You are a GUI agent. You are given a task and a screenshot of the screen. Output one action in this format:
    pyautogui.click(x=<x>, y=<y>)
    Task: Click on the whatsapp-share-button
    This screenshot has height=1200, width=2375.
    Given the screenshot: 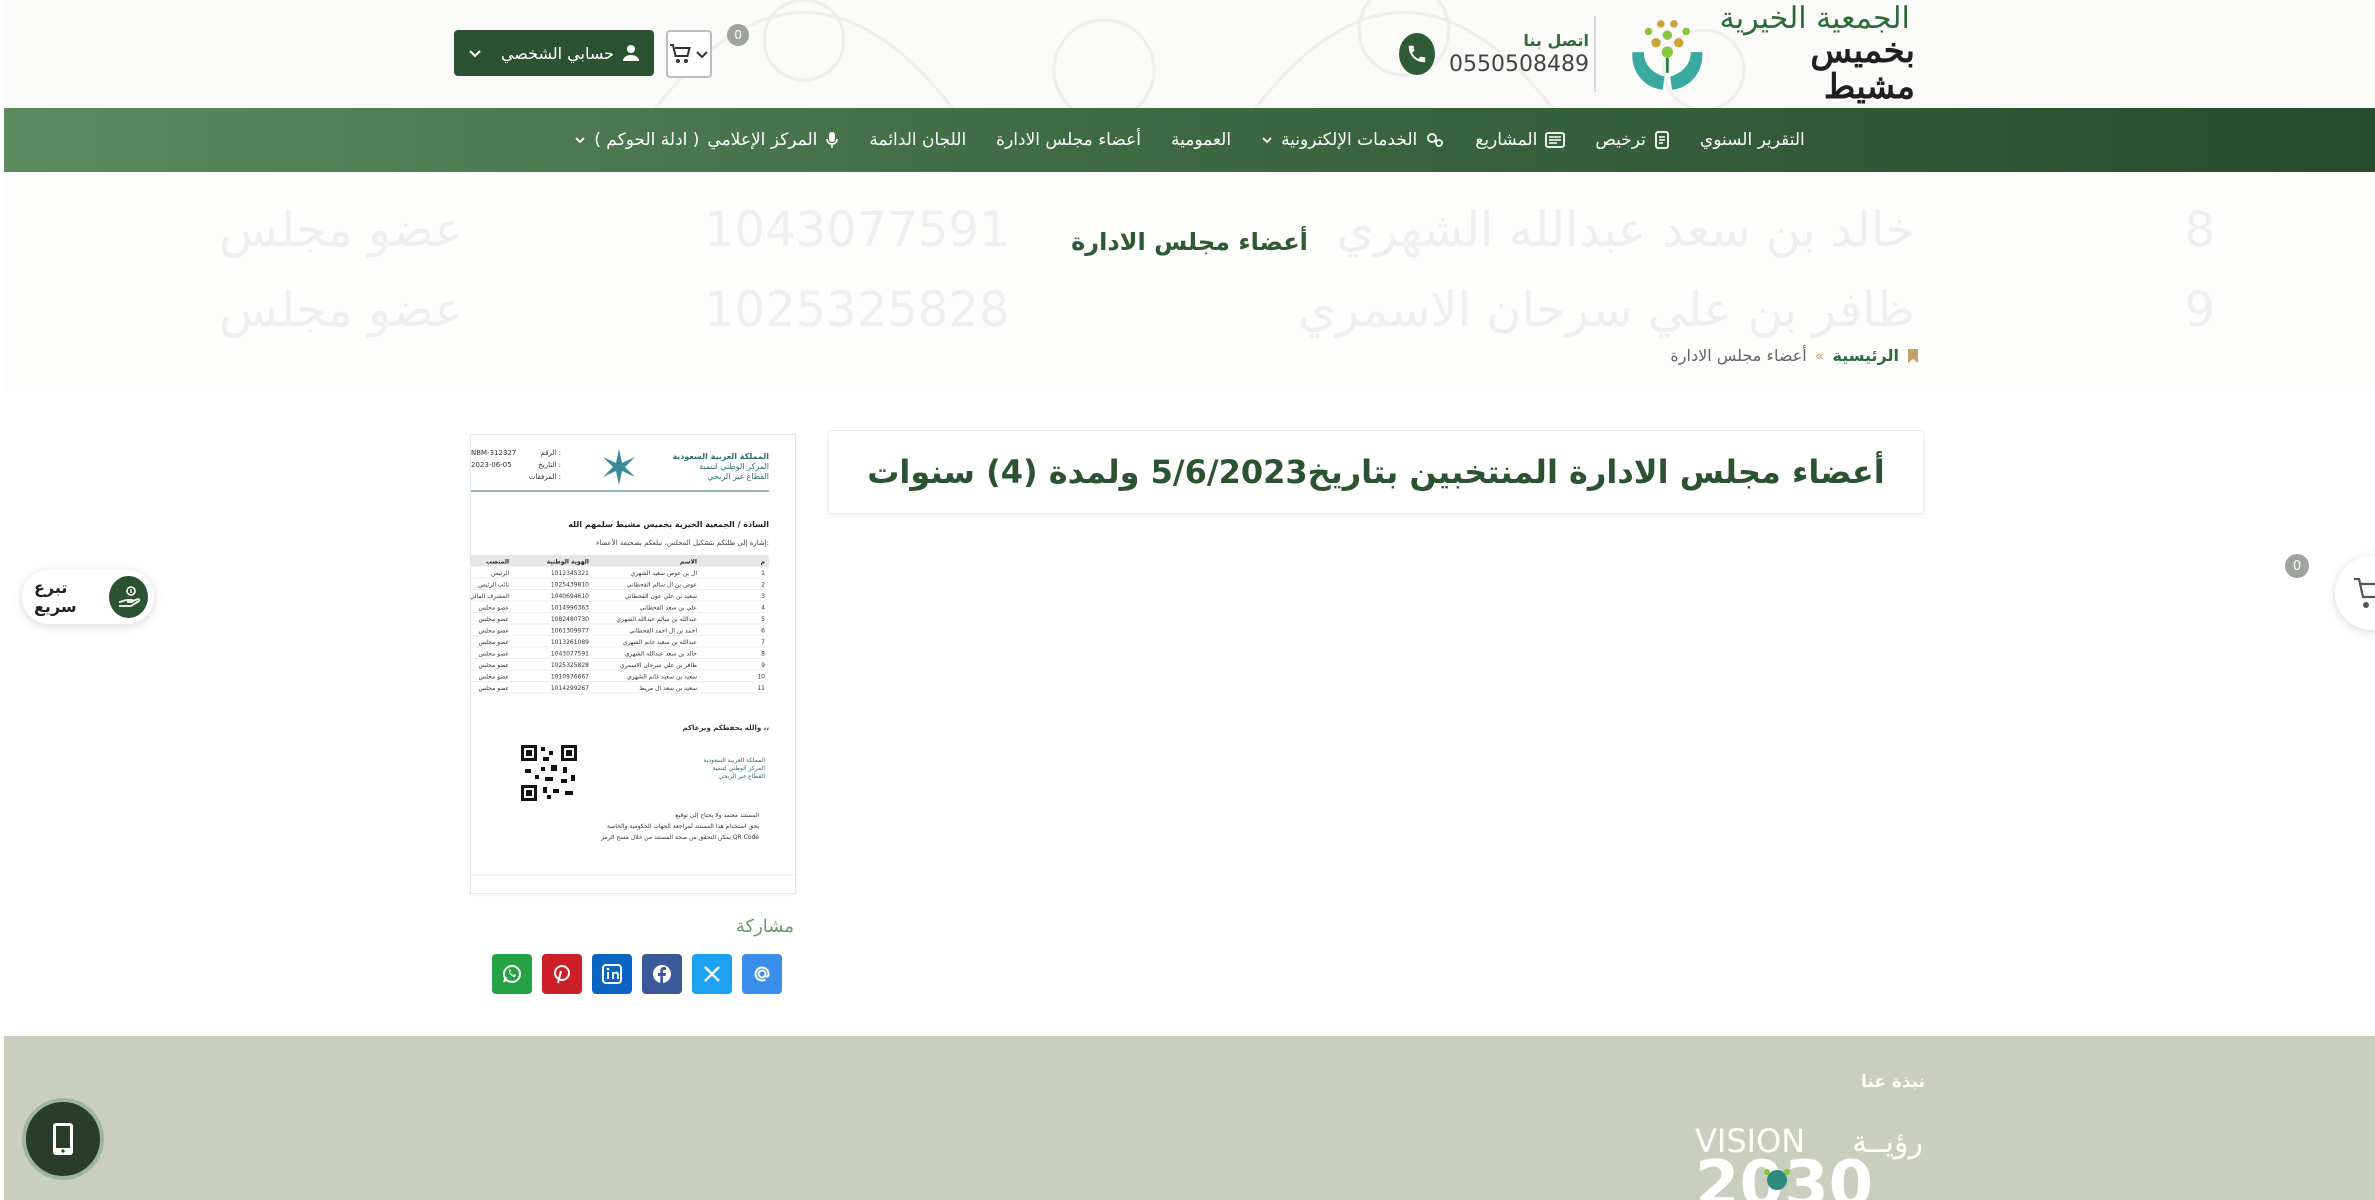 What is the action you would take?
    pyautogui.click(x=512, y=974)
    